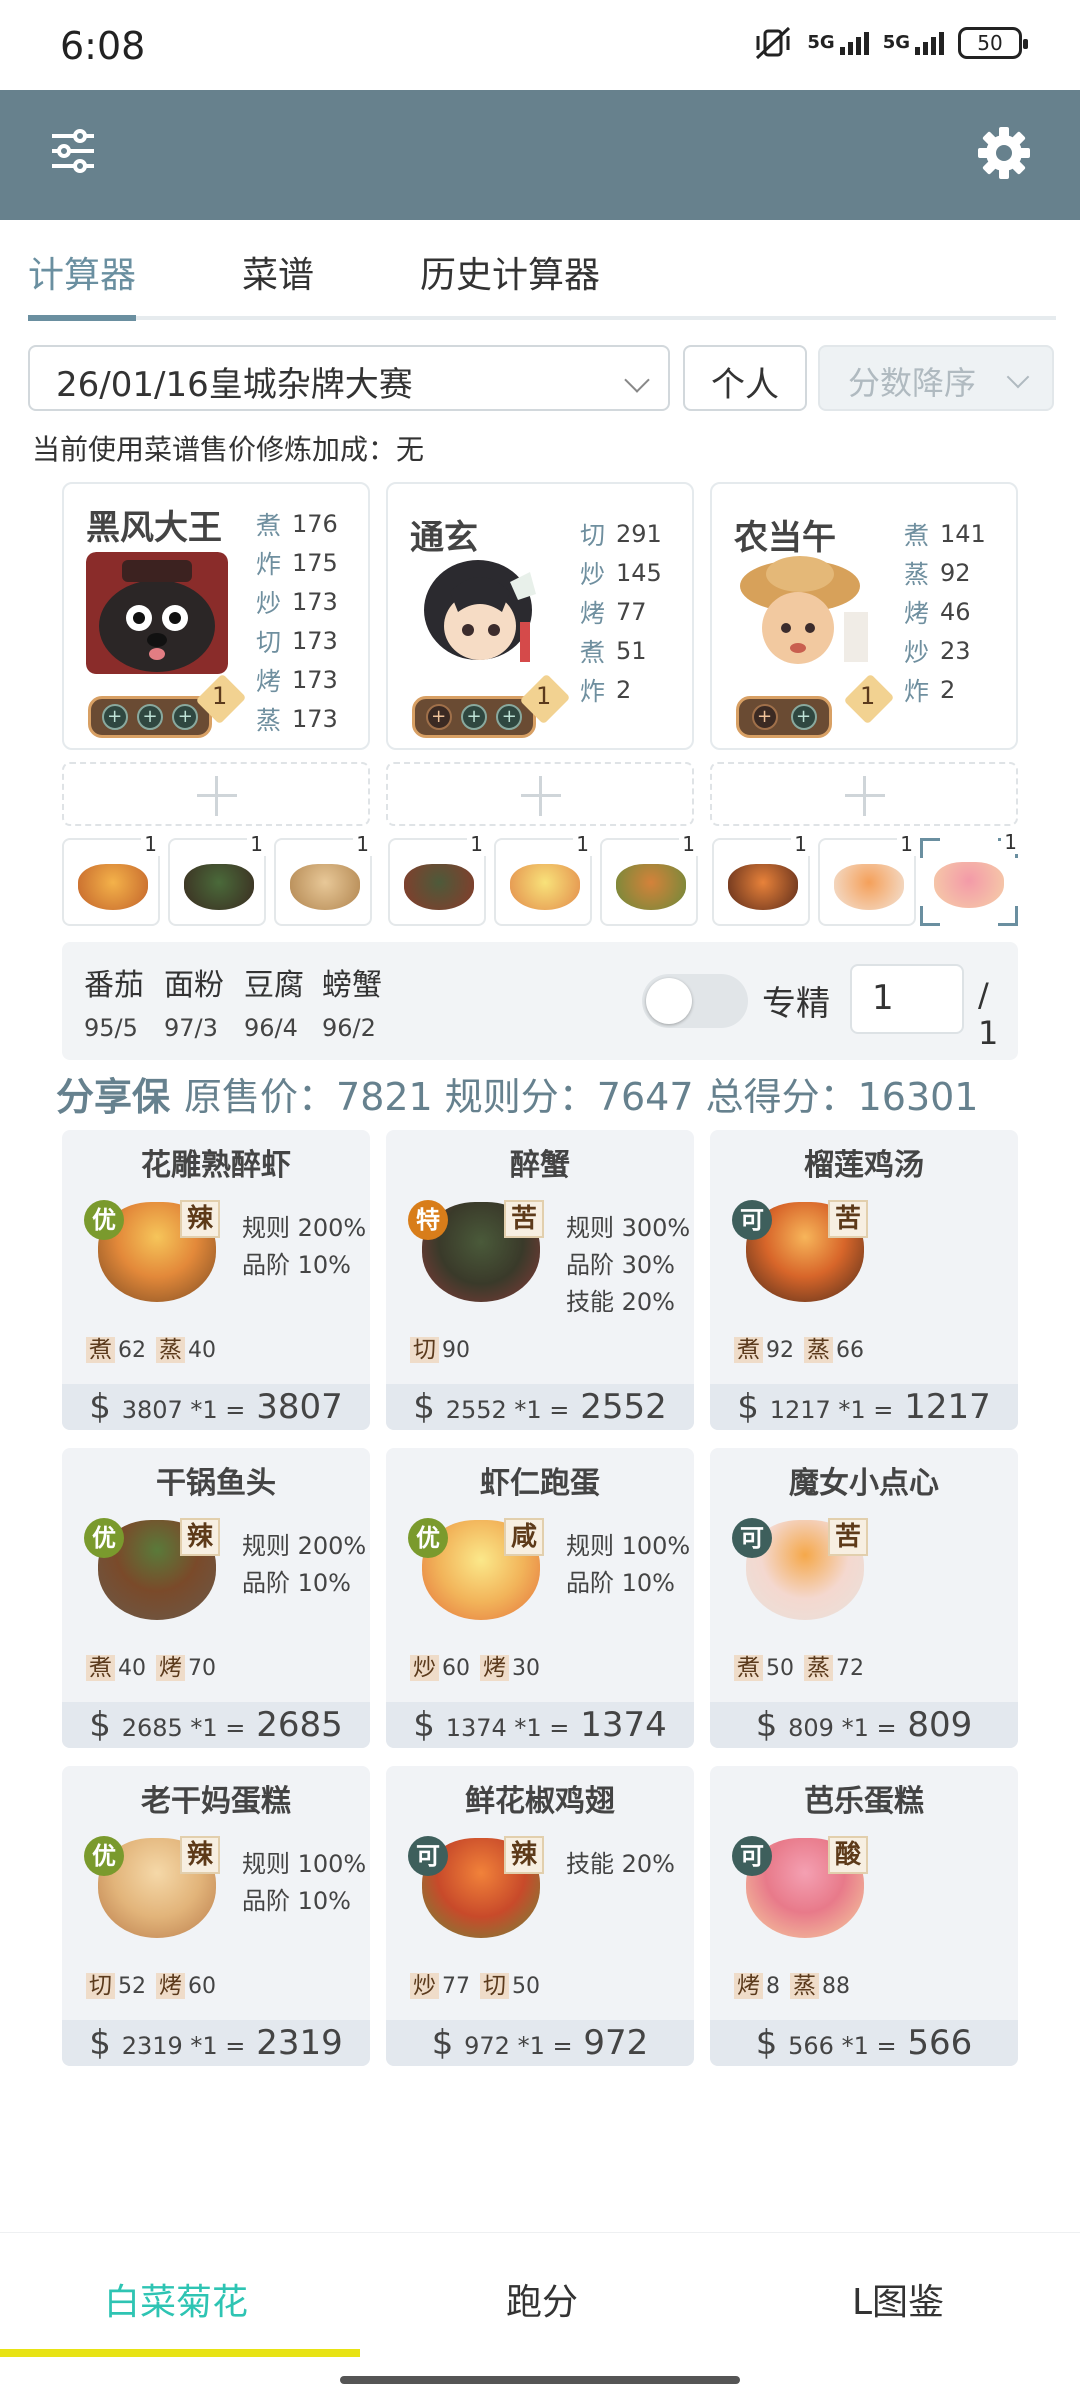 The width and height of the screenshot is (1080, 2400). Describe the element at coordinates (864, 1280) in the screenshot. I see `dish-card: 榴莲鸡汤 可 苦 煮 92 蒸 66 $ 1217 *1 = 1217` at that location.